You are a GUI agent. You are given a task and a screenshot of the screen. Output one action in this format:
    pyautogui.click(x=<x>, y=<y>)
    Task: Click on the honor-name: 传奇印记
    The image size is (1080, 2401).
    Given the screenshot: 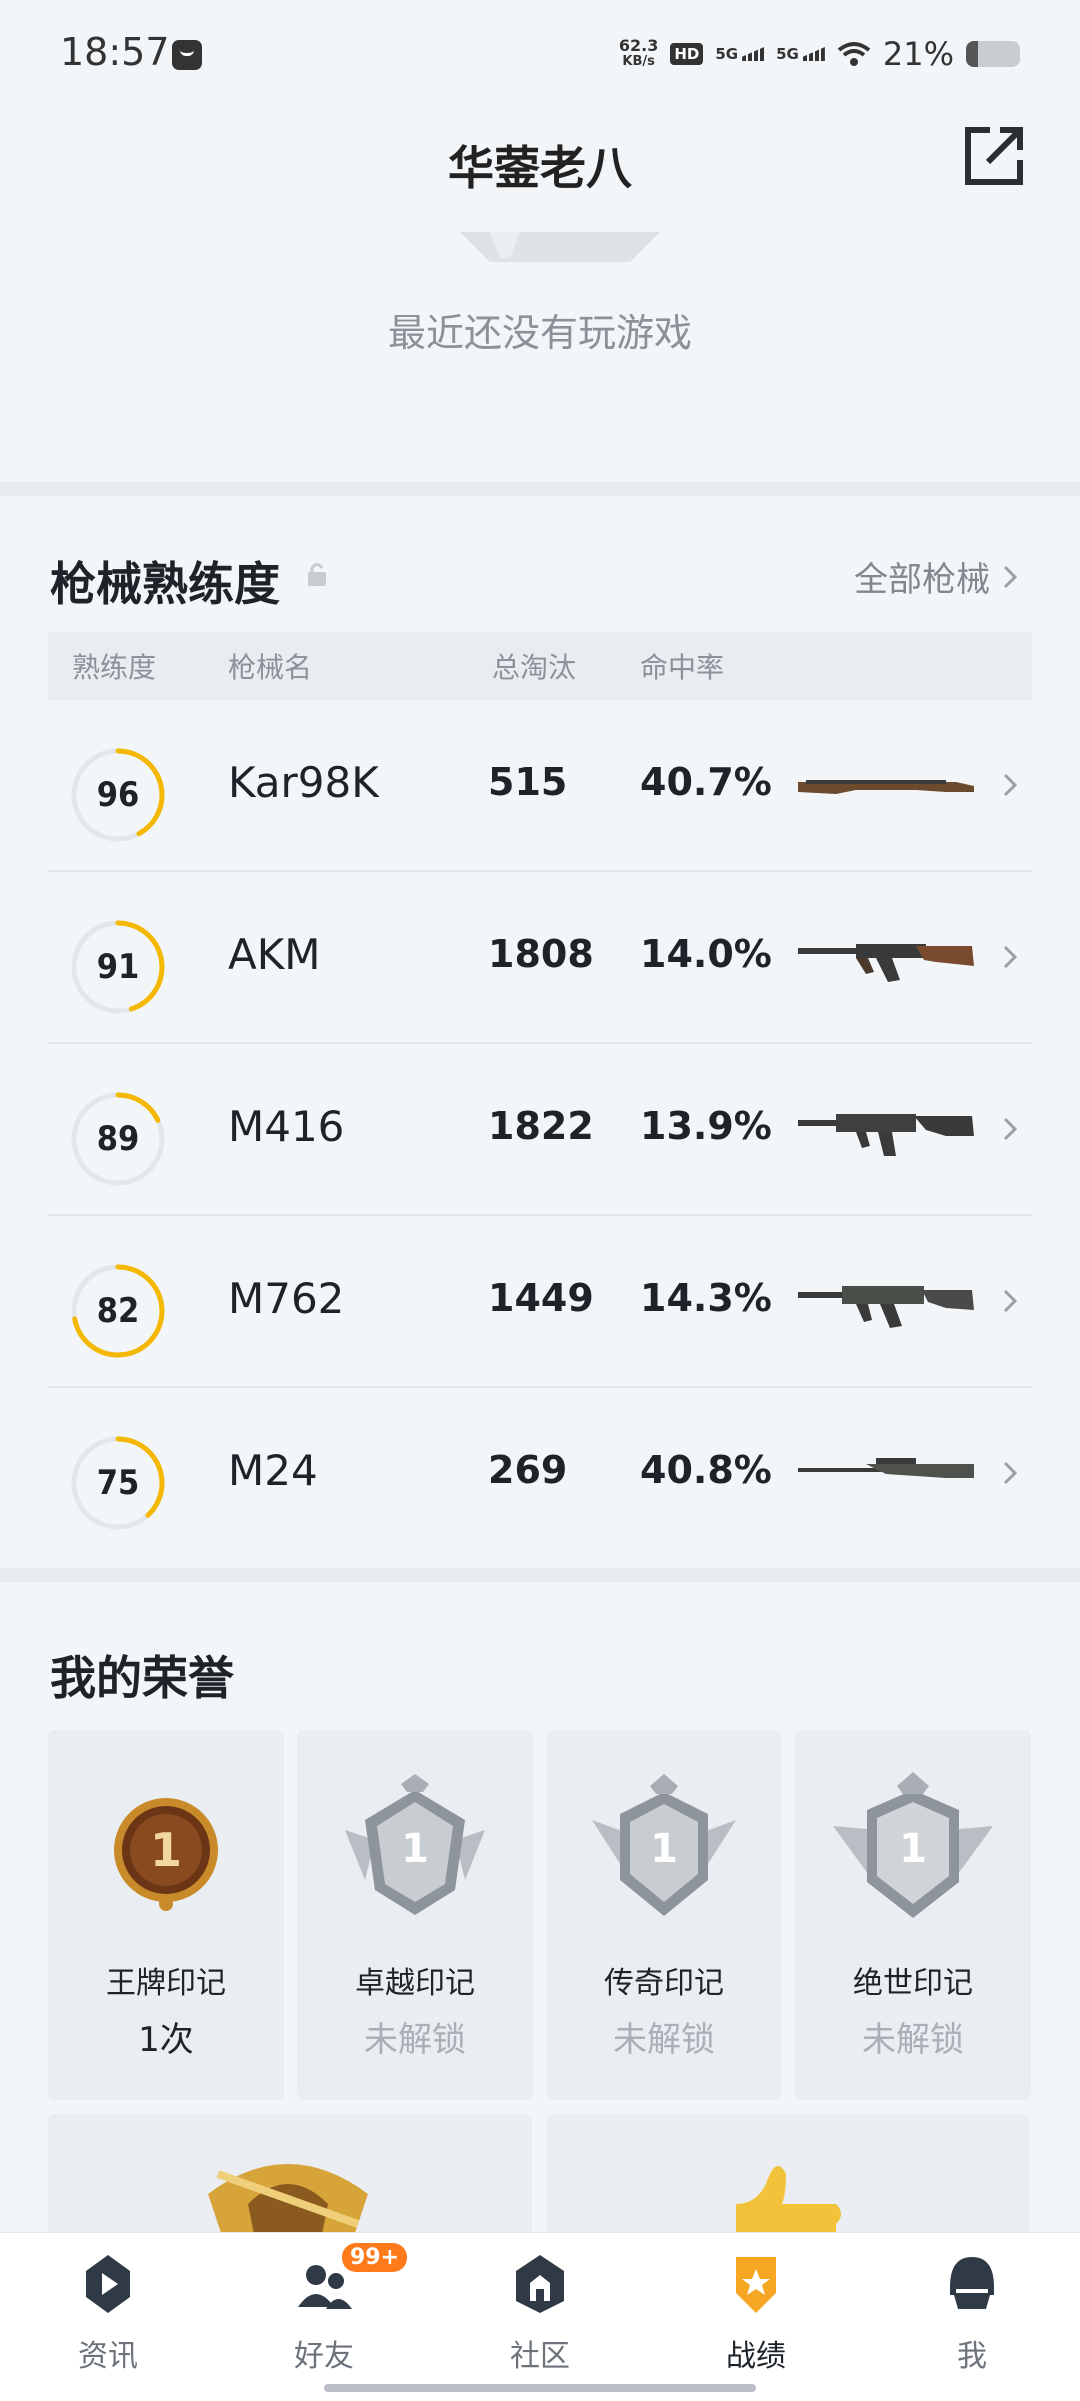 What is the action you would take?
    pyautogui.click(x=664, y=1983)
    